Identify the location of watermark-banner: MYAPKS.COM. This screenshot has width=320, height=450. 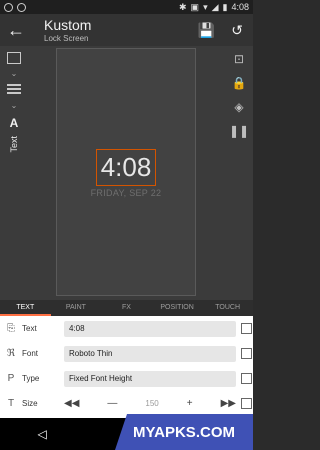
(184, 432).